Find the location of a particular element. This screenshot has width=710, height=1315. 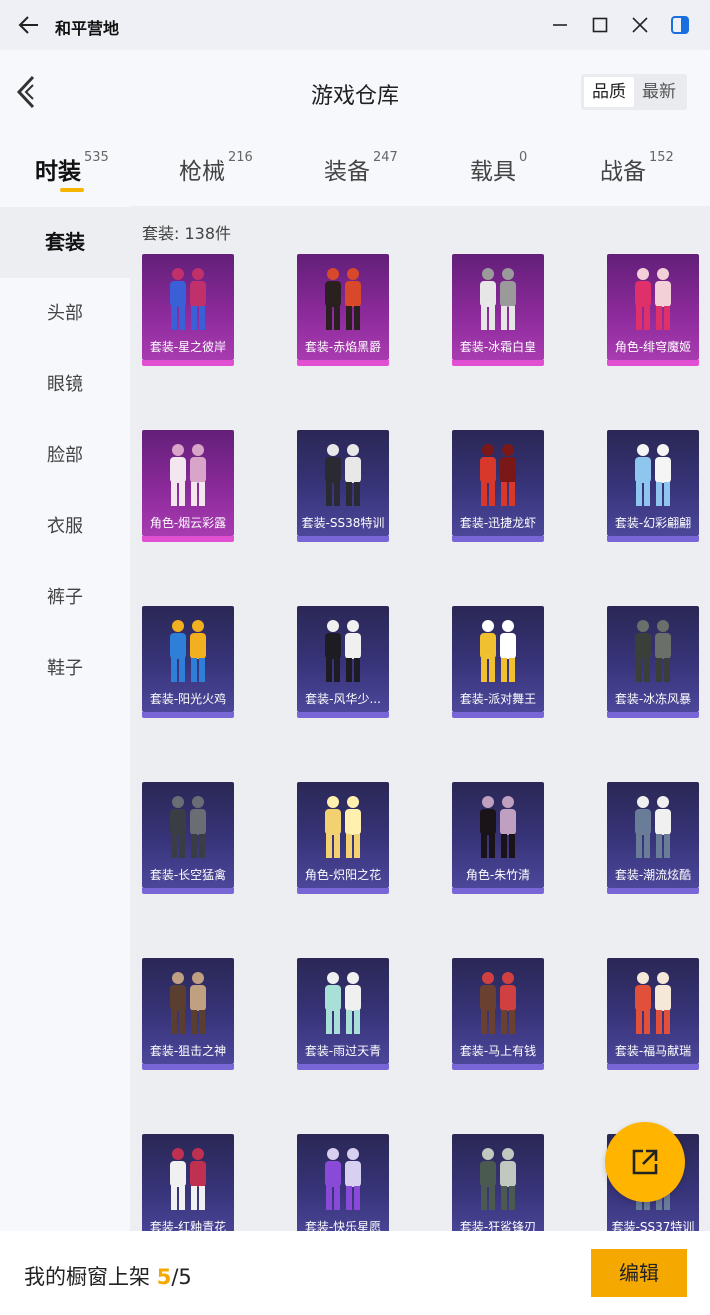

window-title: 和平营地 is located at coordinates (87, 28).